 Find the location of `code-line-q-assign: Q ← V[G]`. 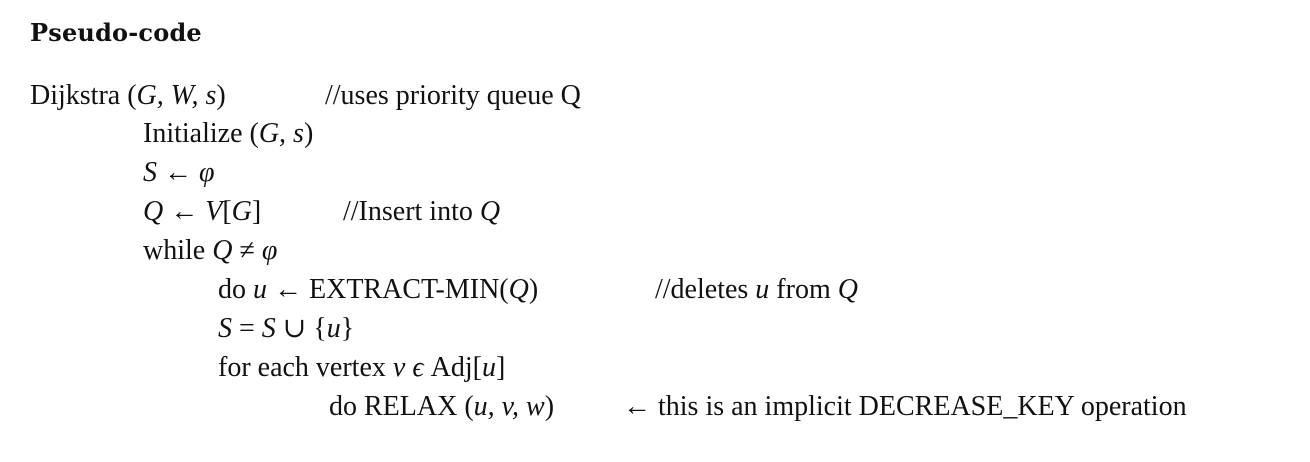

code-line-q-assign: Q ← V[G] is located at coordinates (202, 212).